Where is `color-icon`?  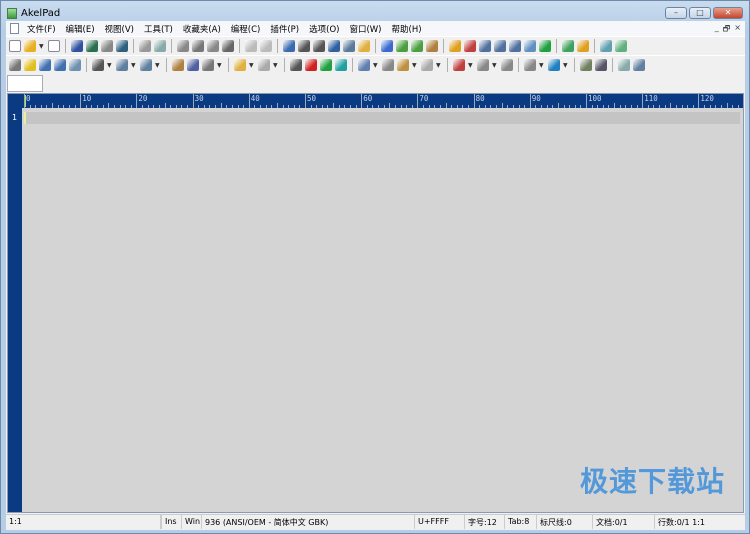
color-icon is located at coordinates (432, 46).